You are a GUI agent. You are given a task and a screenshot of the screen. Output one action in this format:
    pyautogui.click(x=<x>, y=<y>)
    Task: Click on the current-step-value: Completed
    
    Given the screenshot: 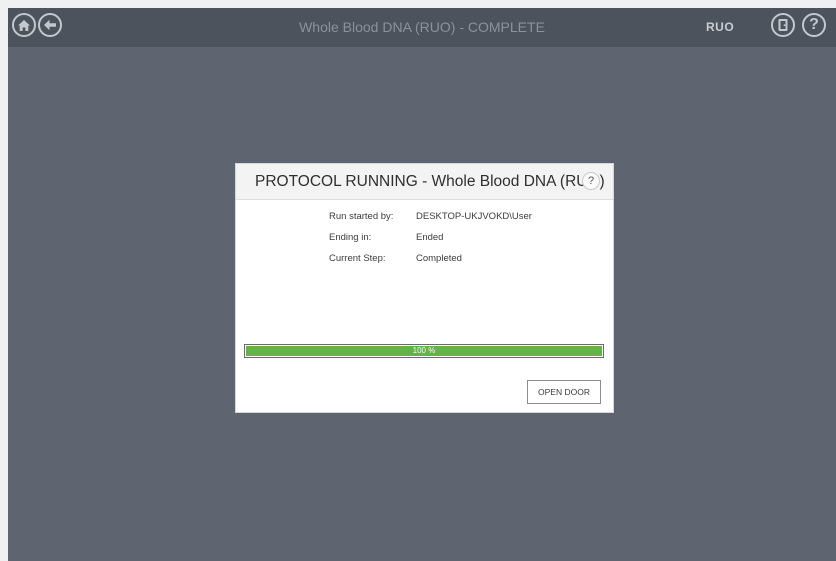 What is the action you would take?
    pyautogui.click(x=439, y=258)
    